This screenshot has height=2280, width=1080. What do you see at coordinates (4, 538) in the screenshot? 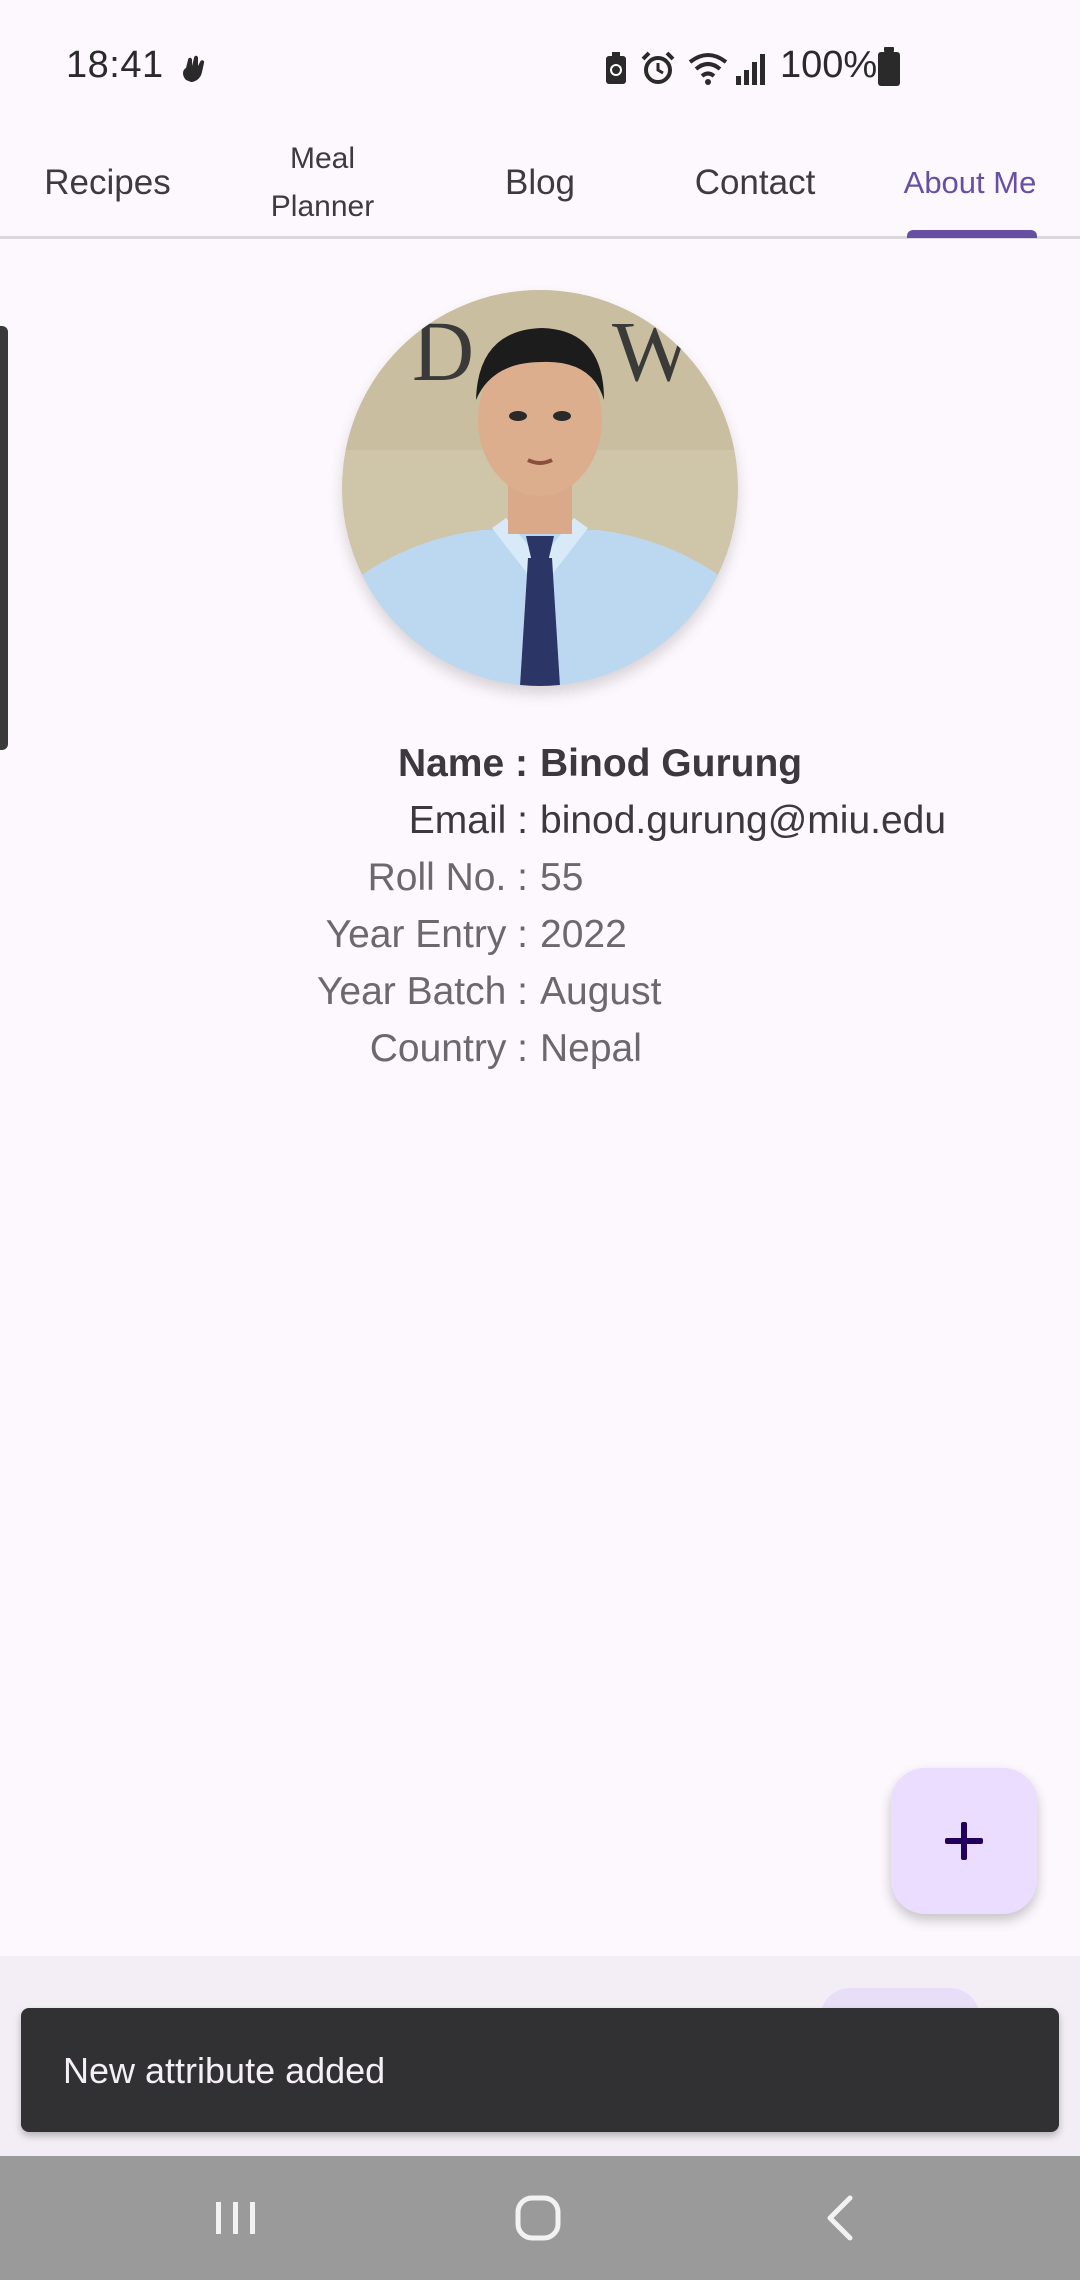
I see `edge-panel-handle` at bounding box center [4, 538].